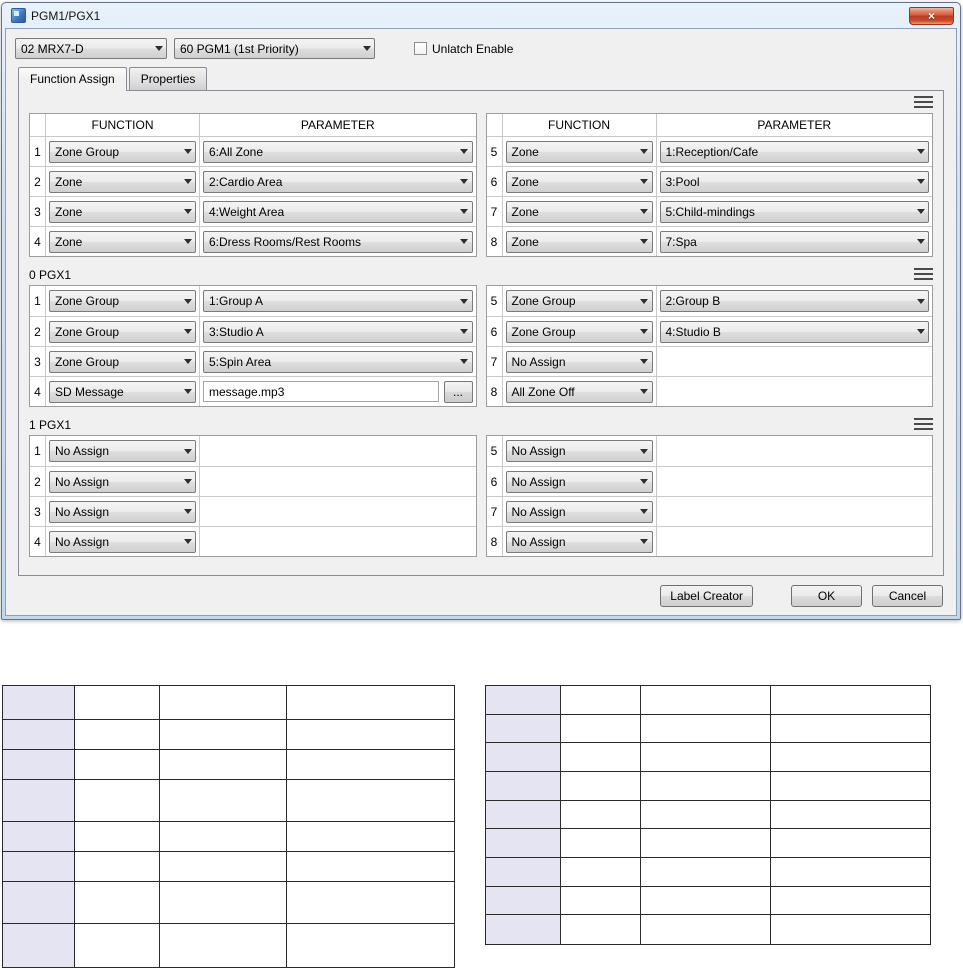  What do you see at coordinates (706, 596) in the screenshot?
I see `label-creator-button: Label Creator` at bounding box center [706, 596].